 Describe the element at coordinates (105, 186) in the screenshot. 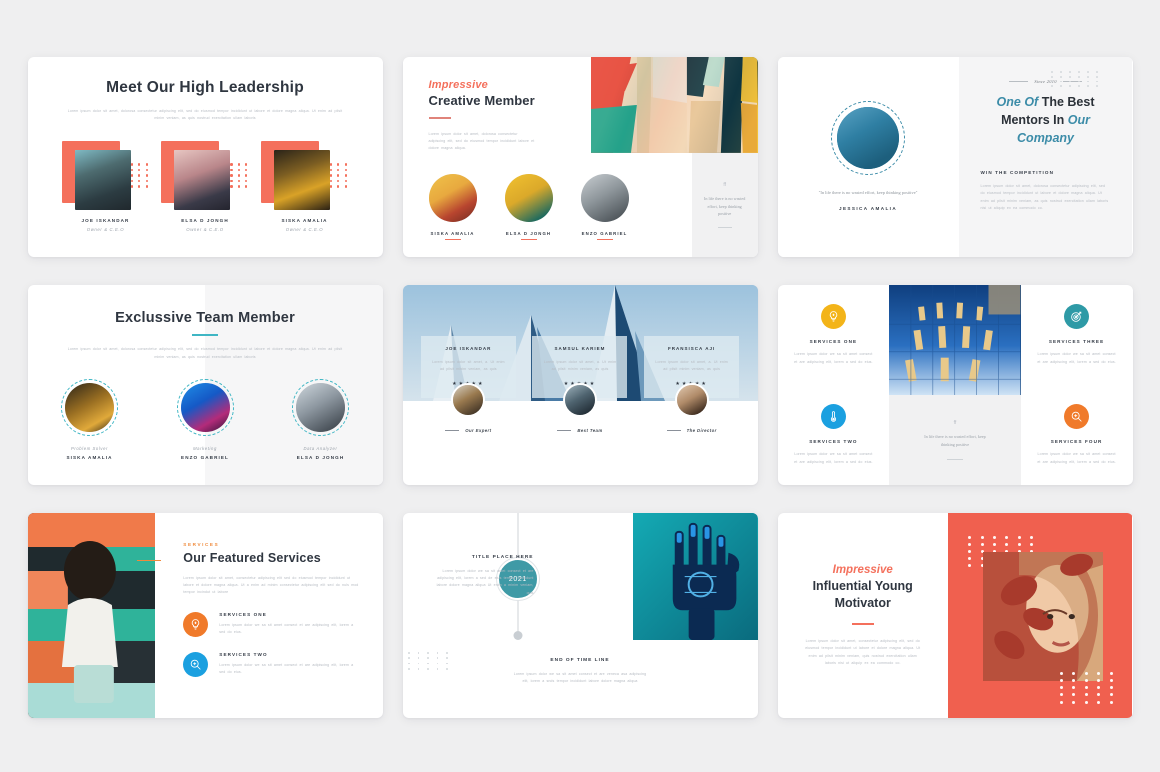

I see `list-item: JOE ISKANDAR Owner & C.E.O` at that location.